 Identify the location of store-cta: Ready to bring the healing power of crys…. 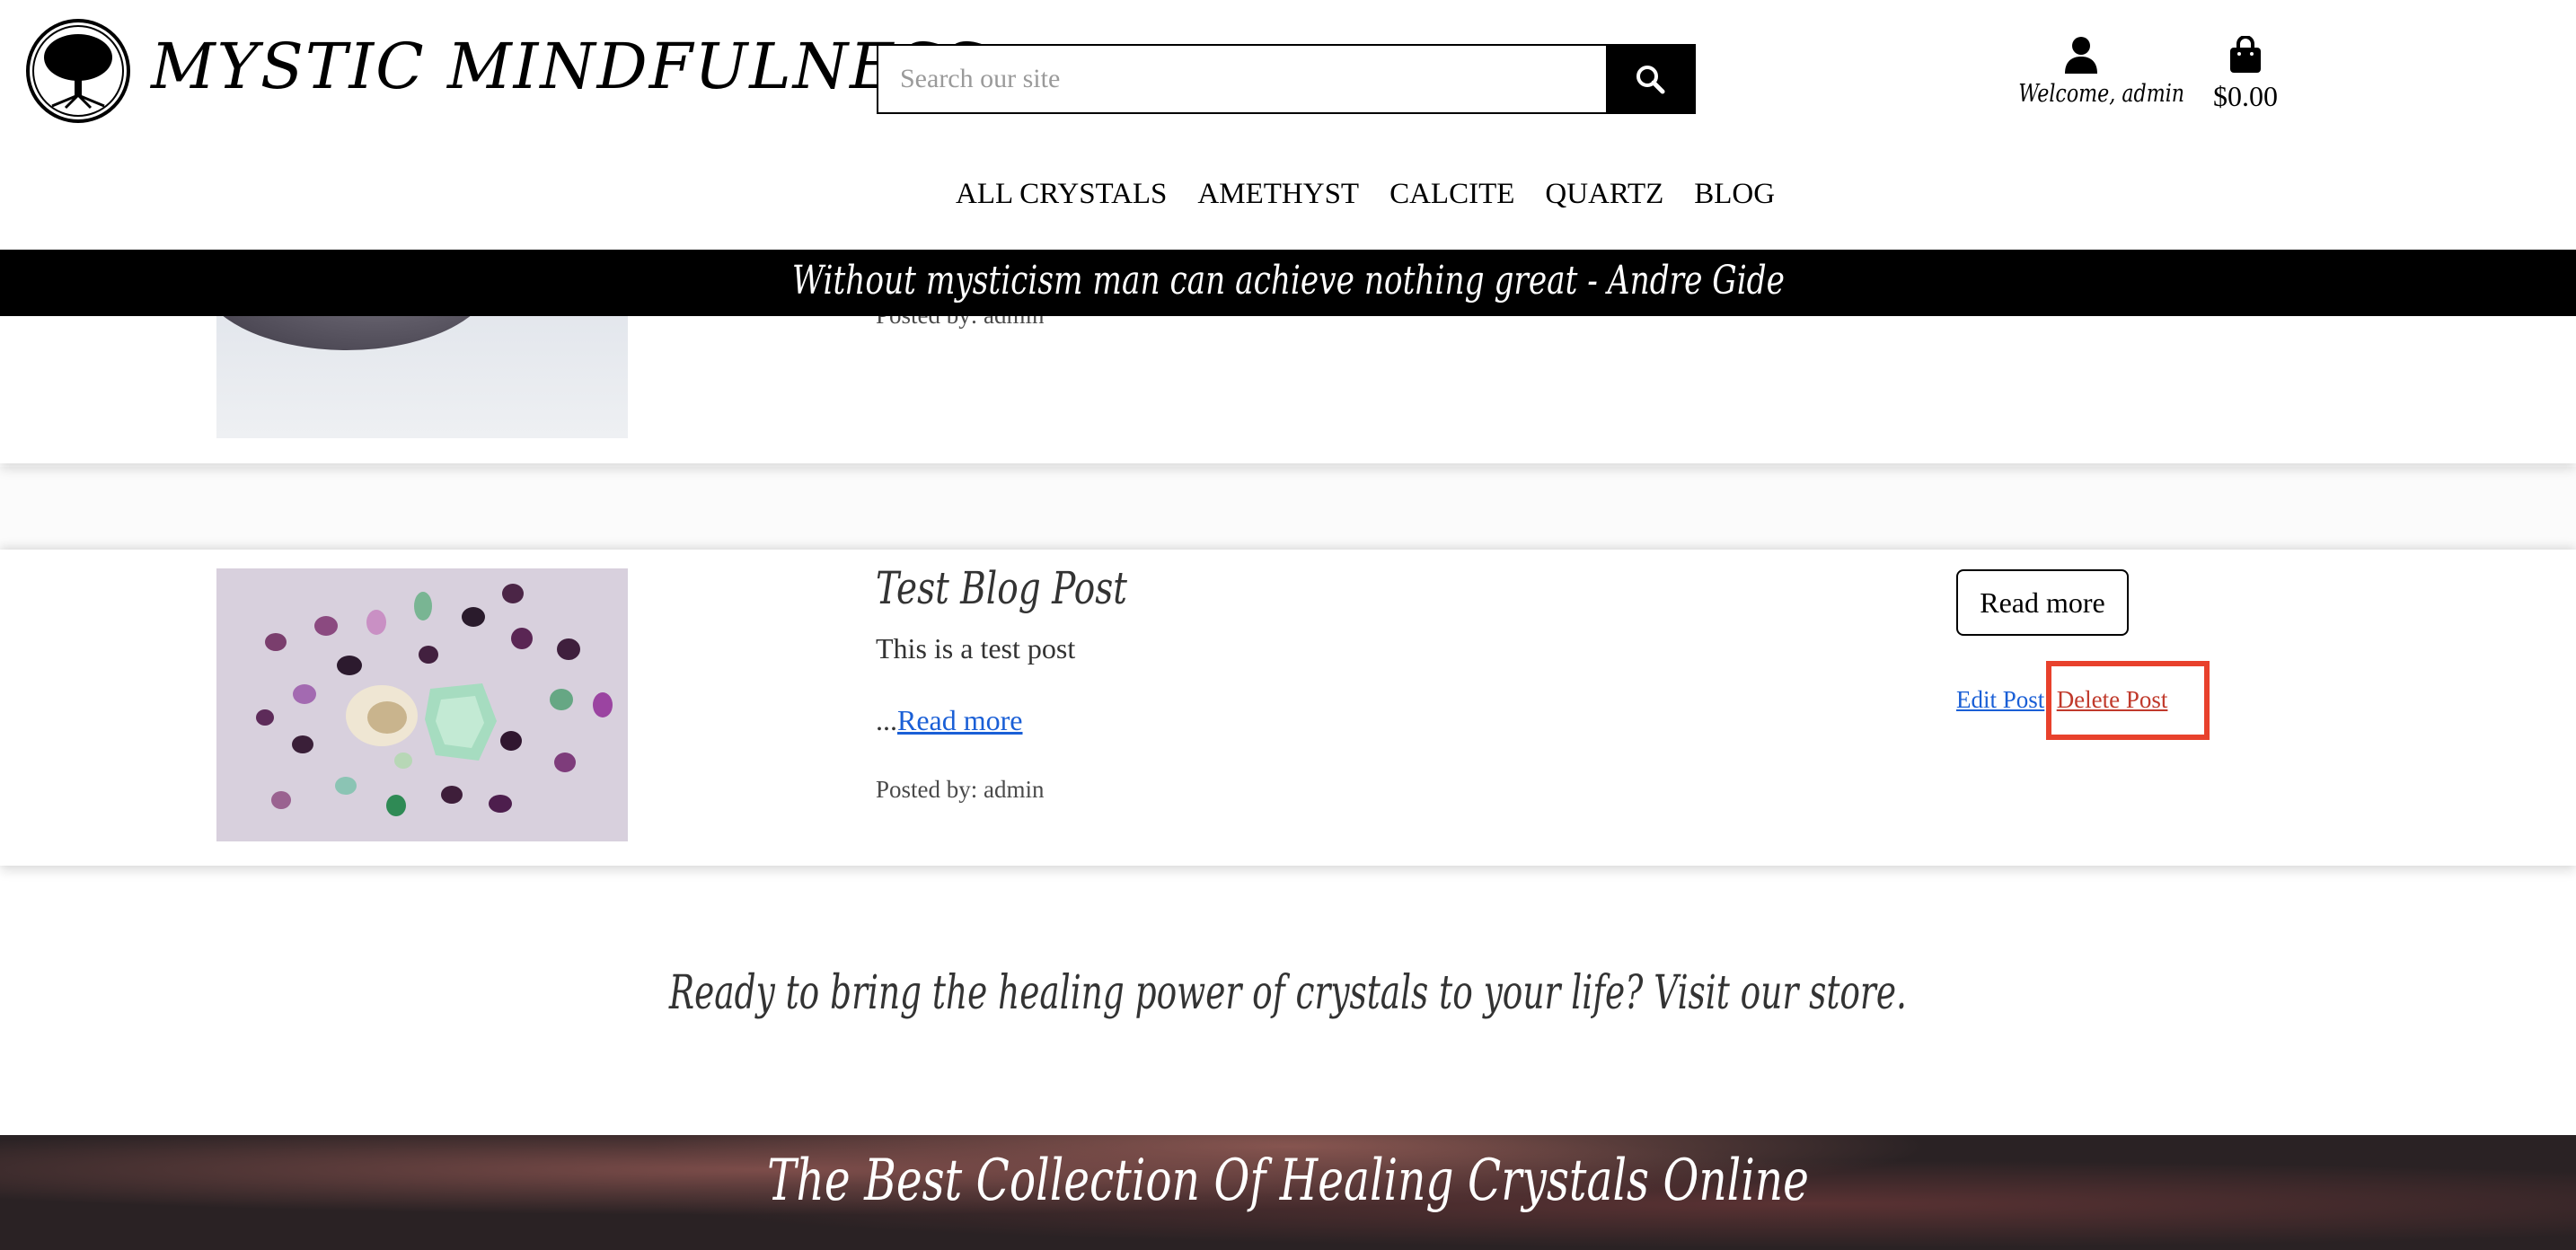
(1288, 993).